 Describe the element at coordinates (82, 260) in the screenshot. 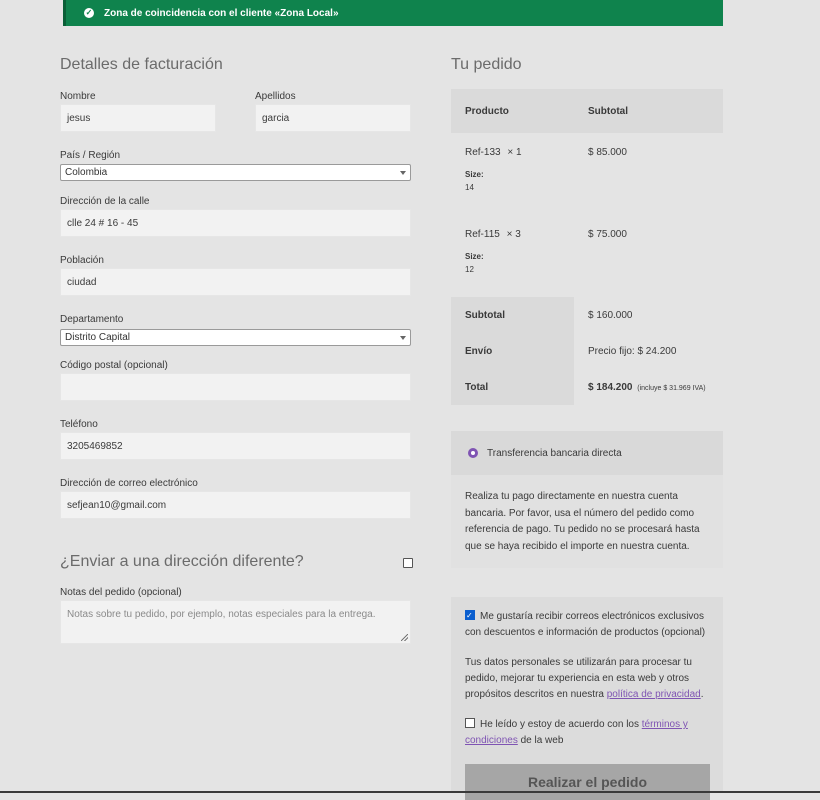

I see `city-label: Población` at that location.